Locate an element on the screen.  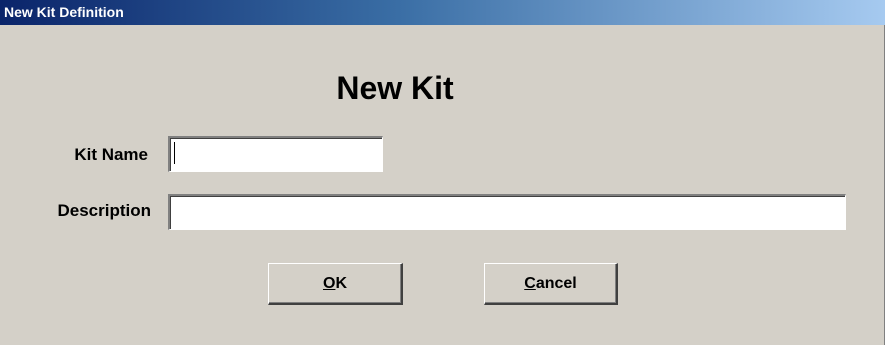
cancel-button: Cancel is located at coordinates (551, 284).